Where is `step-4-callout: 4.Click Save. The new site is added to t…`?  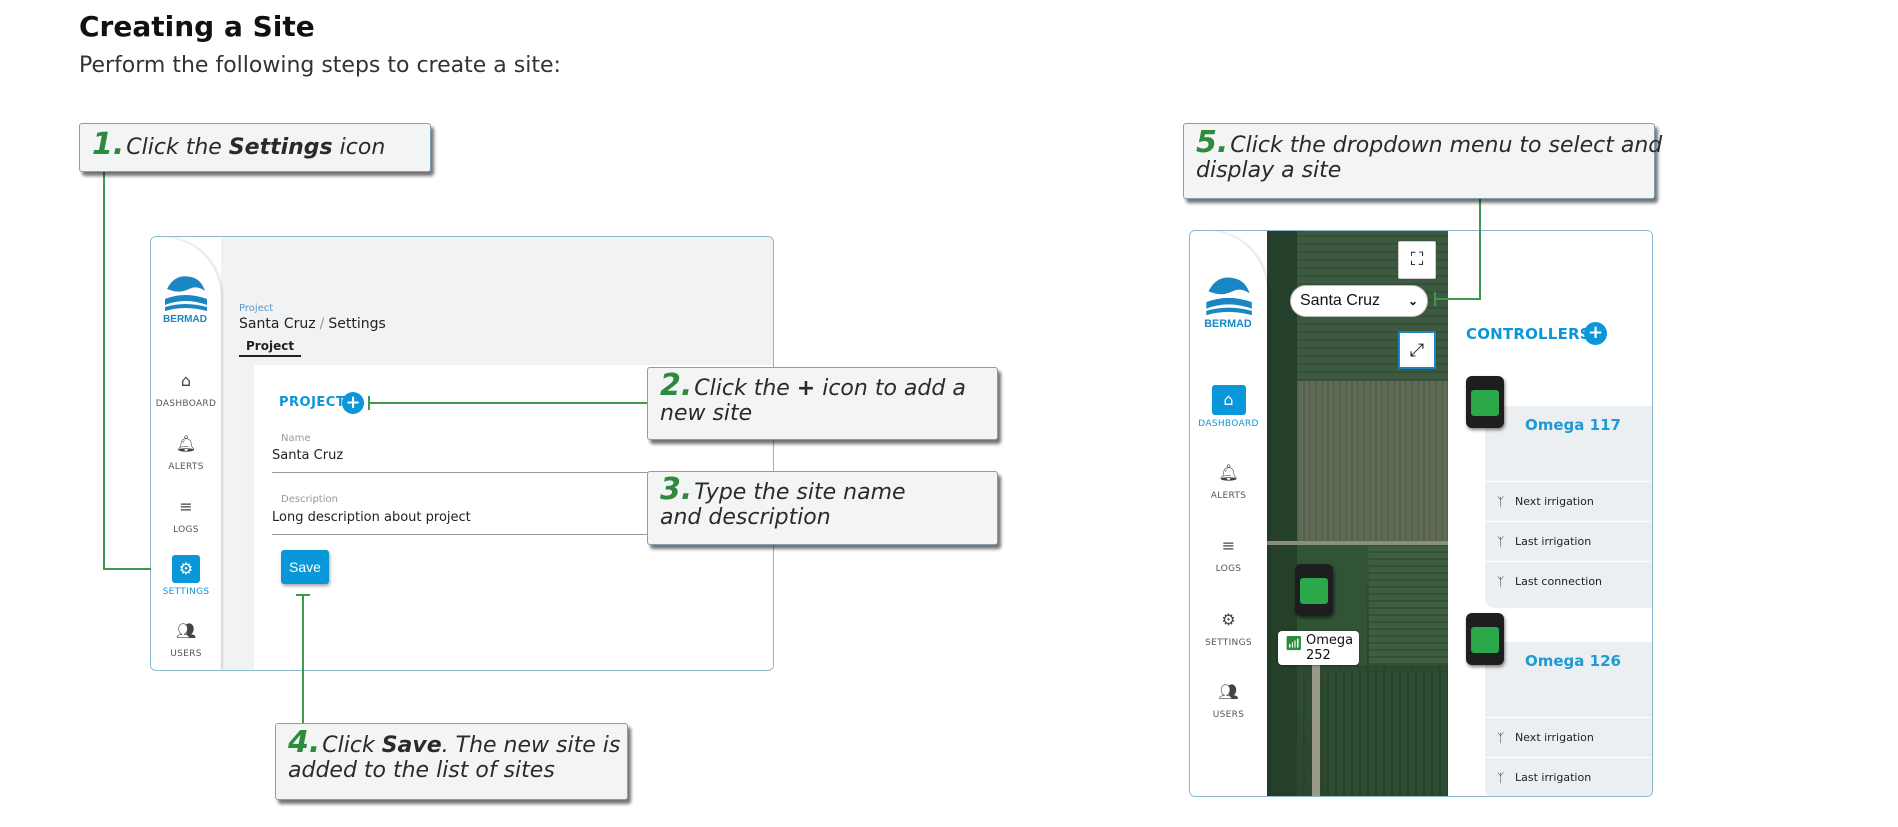
step-4-callout: 4.Click Save. The new site is added to t… is located at coordinates (451, 761).